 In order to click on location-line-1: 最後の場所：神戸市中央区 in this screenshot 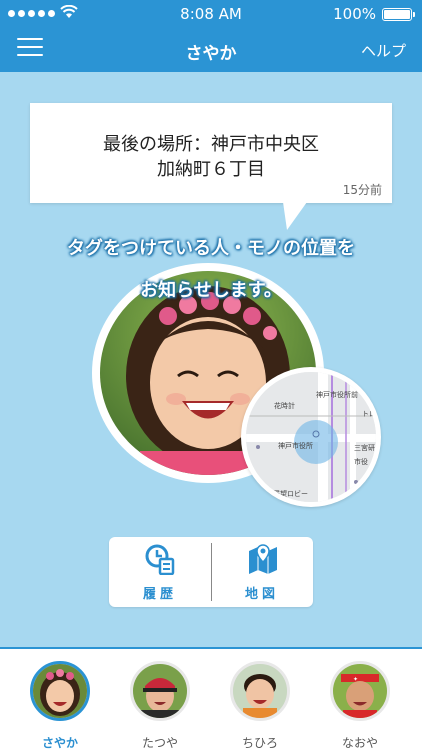, I will do `click(211, 144)`.